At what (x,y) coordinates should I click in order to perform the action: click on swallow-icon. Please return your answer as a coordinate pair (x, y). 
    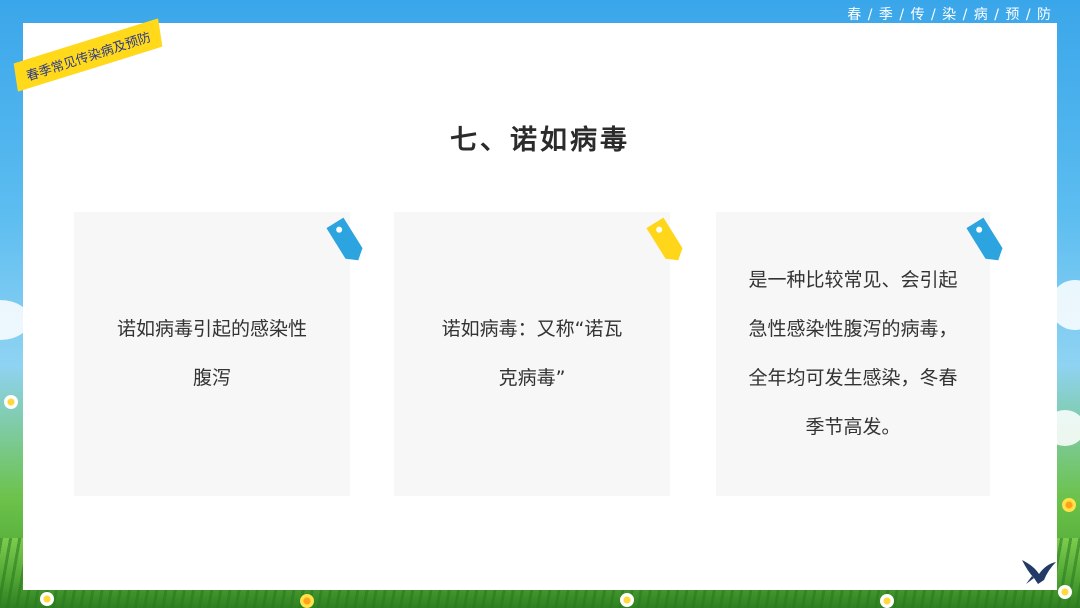
    Looking at the image, I should click on (1039, 572).